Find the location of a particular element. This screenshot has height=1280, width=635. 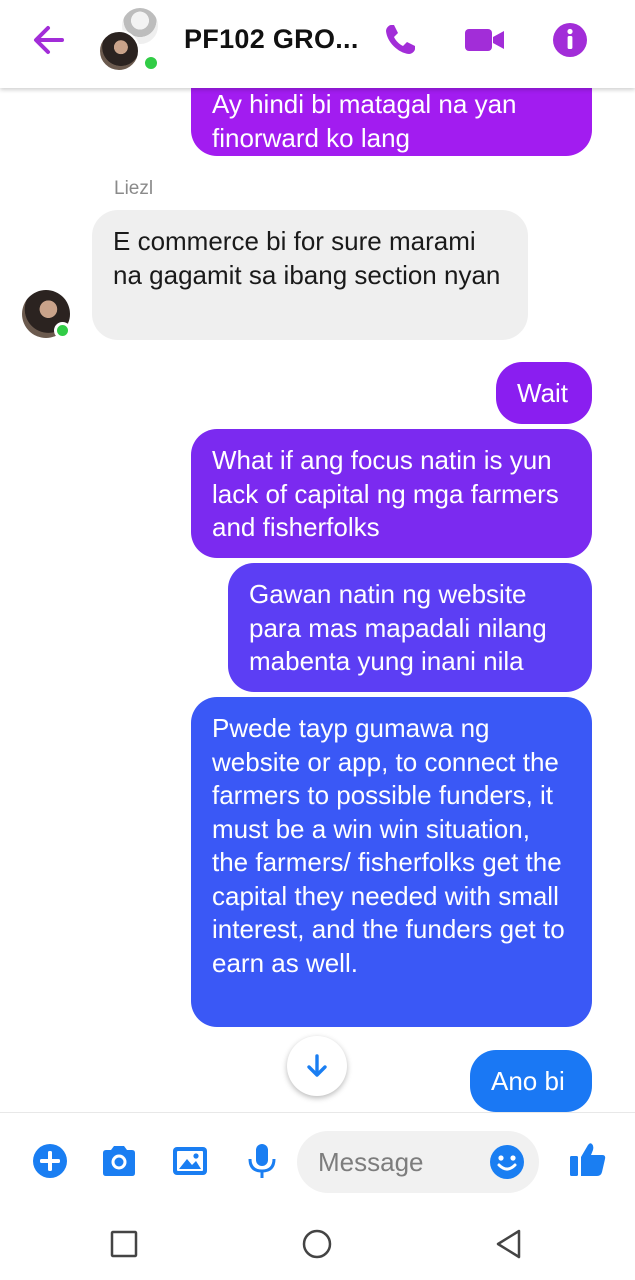

voice-message-button is located at coordinates (262, 1161).